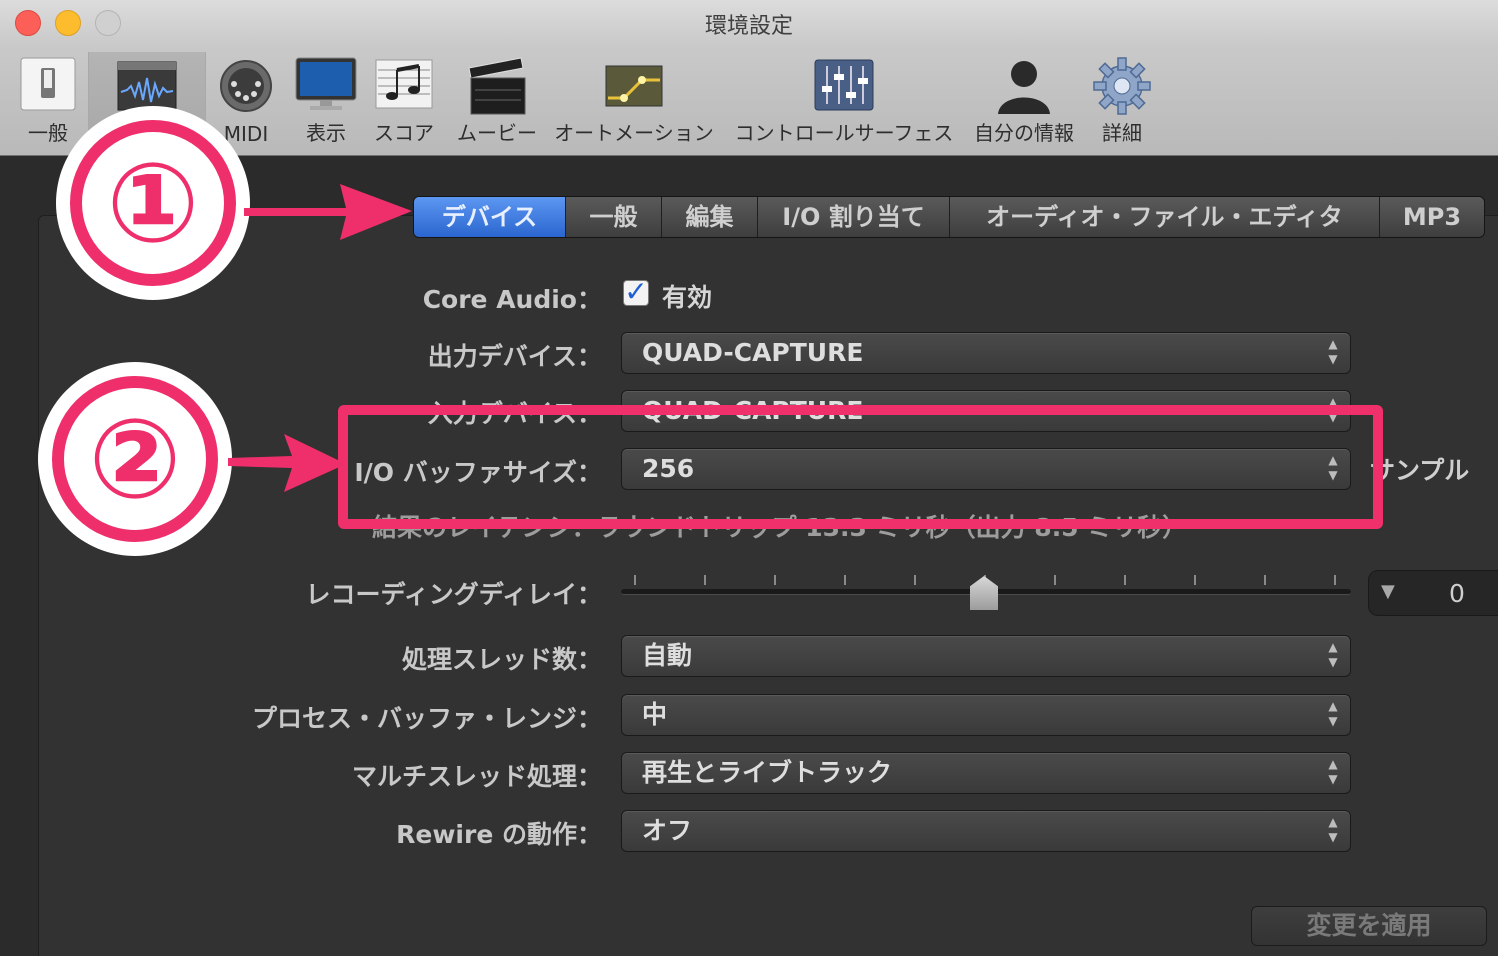 The image size is (1498, 956). I want to click on core-audio-label: Core Audio：, so click(512, 299).